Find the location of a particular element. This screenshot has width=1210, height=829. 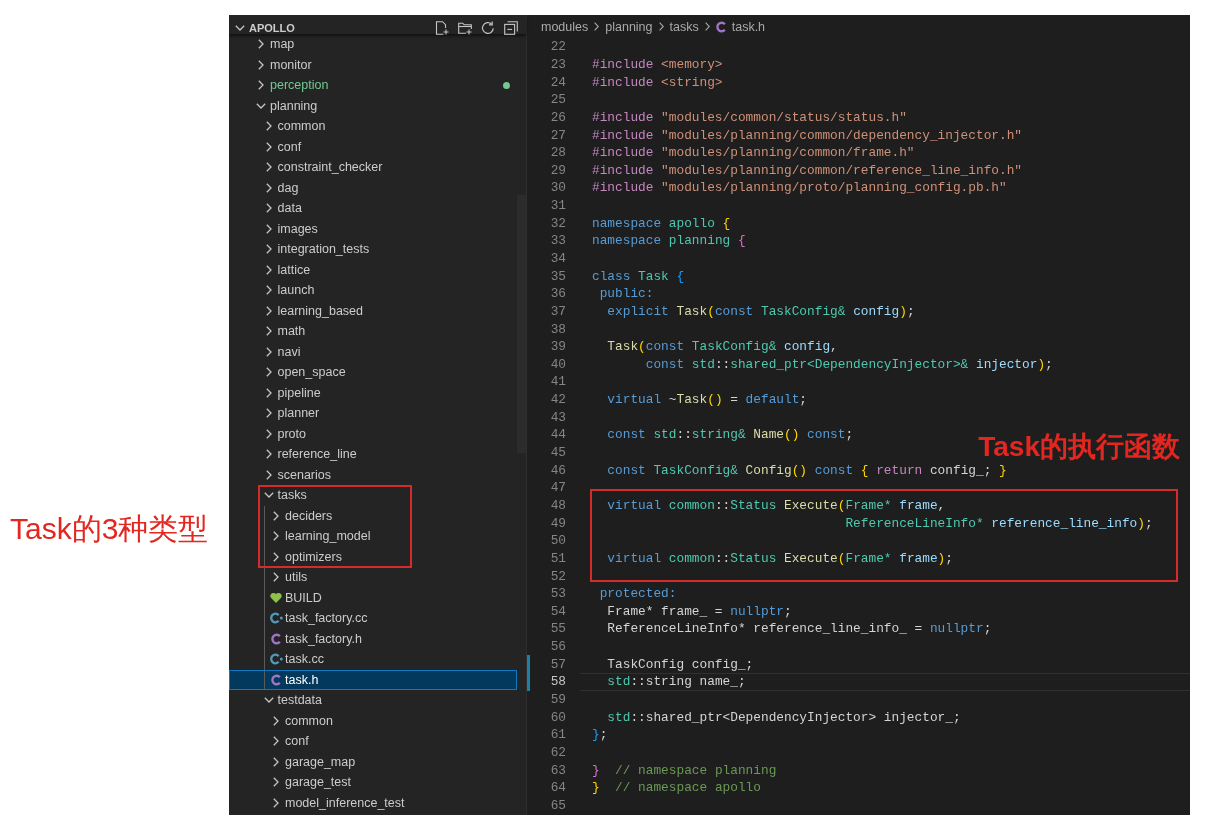

tree-item: task.h is located at coordinates (373, 679).